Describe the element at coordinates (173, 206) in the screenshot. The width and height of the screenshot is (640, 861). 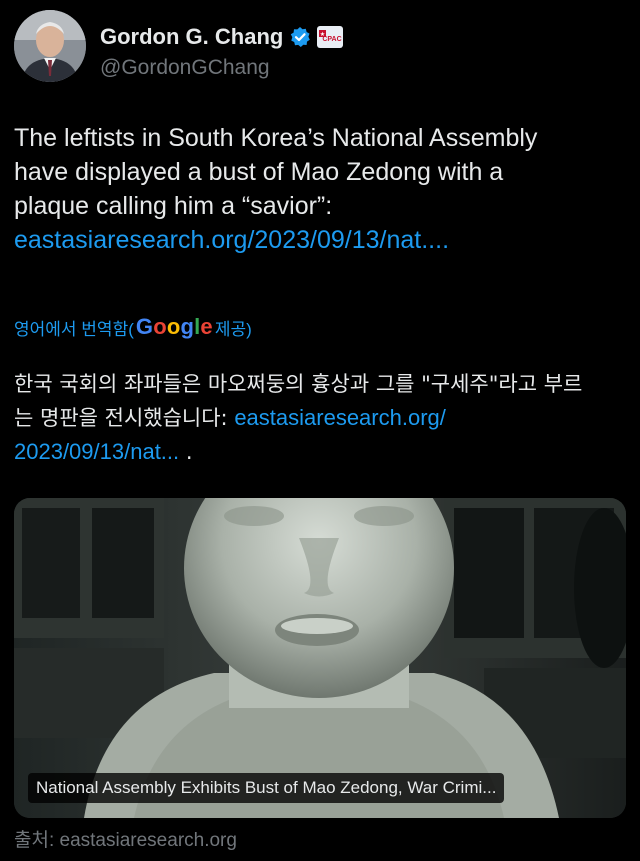
I see `tweet-text-line: plaque calling him a “savior”:` at that location.